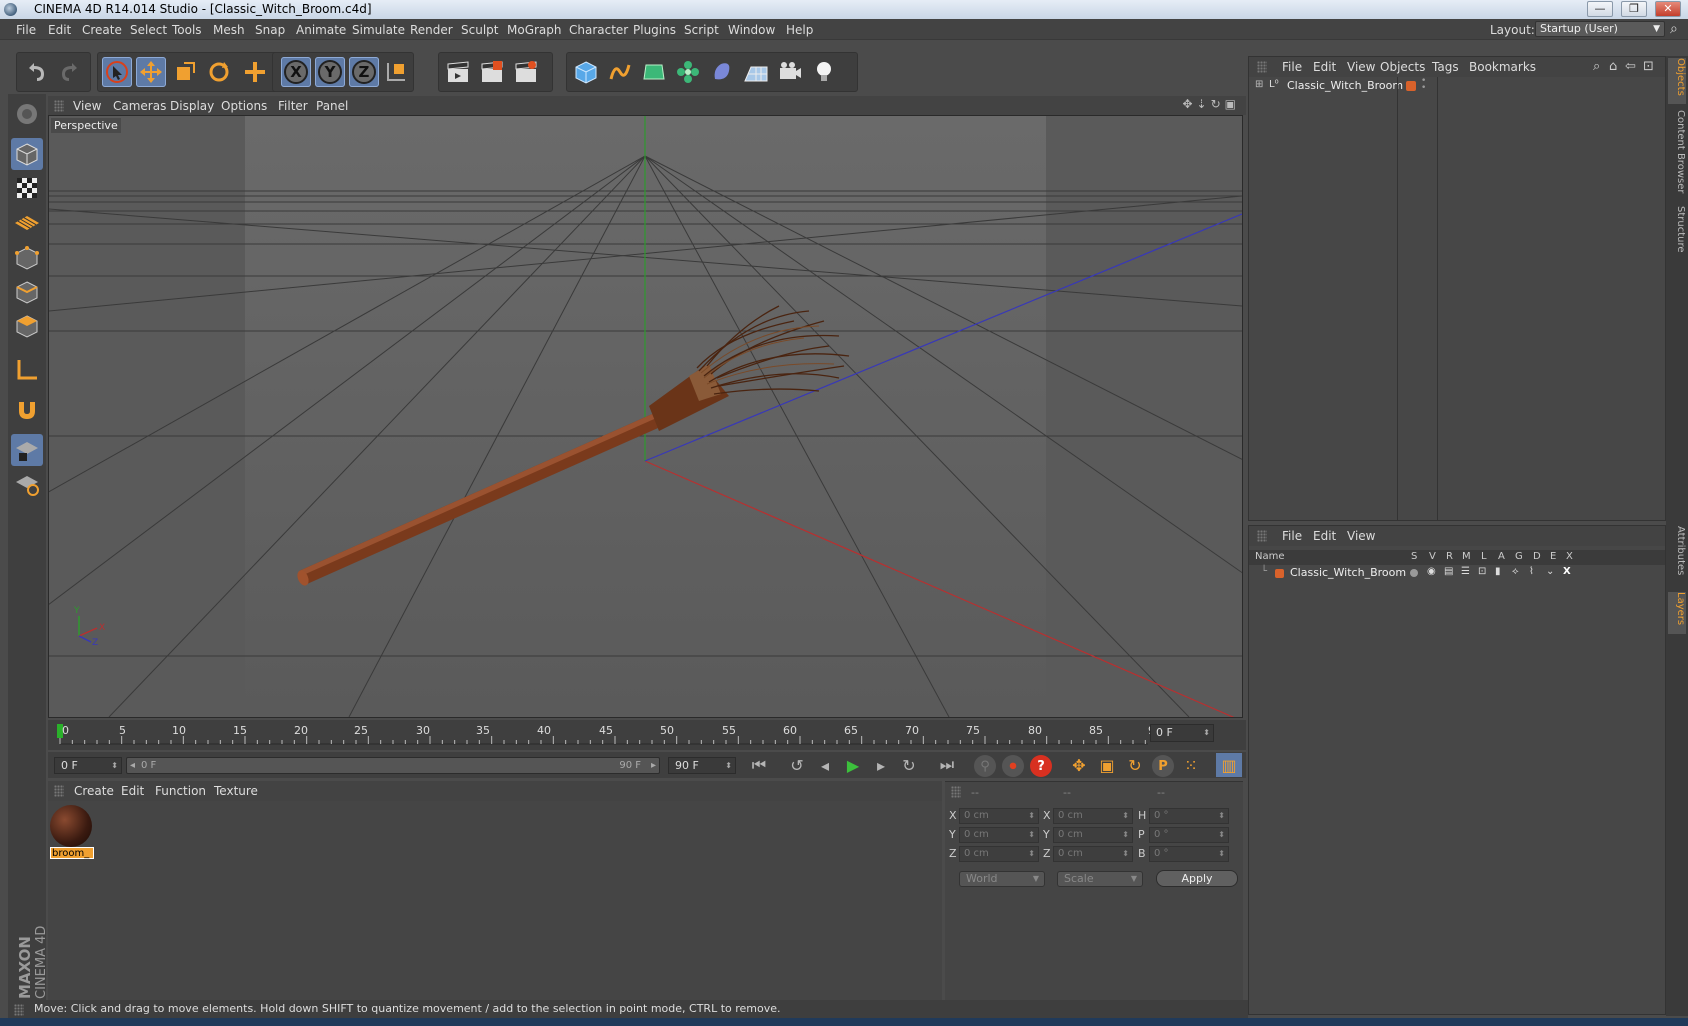 The height and width of the screenshot is (1026, 1688). I want to click on manager-list-icon: ☰, so click(1465, 571).